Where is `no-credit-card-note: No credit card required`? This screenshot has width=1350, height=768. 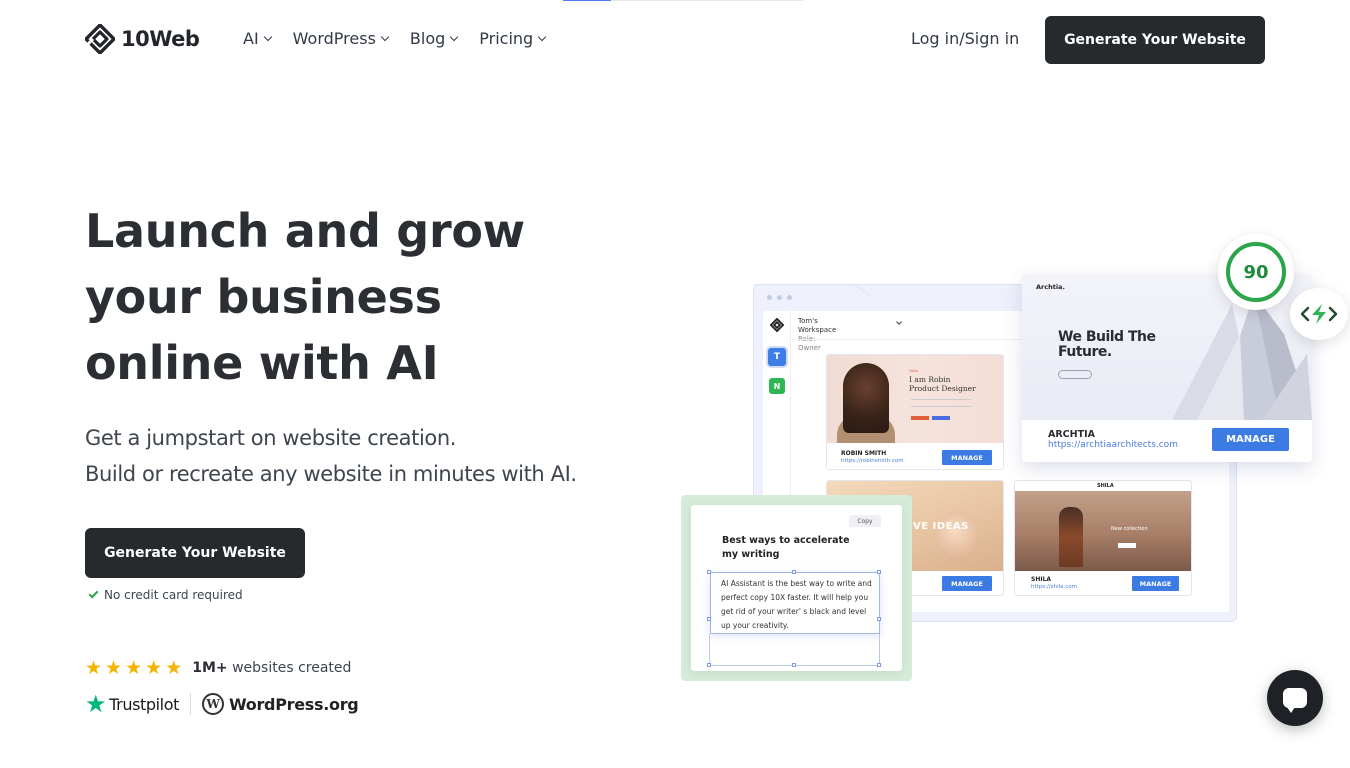
no-credit-card-note: No credit card required is located at coordinates (165, 595).